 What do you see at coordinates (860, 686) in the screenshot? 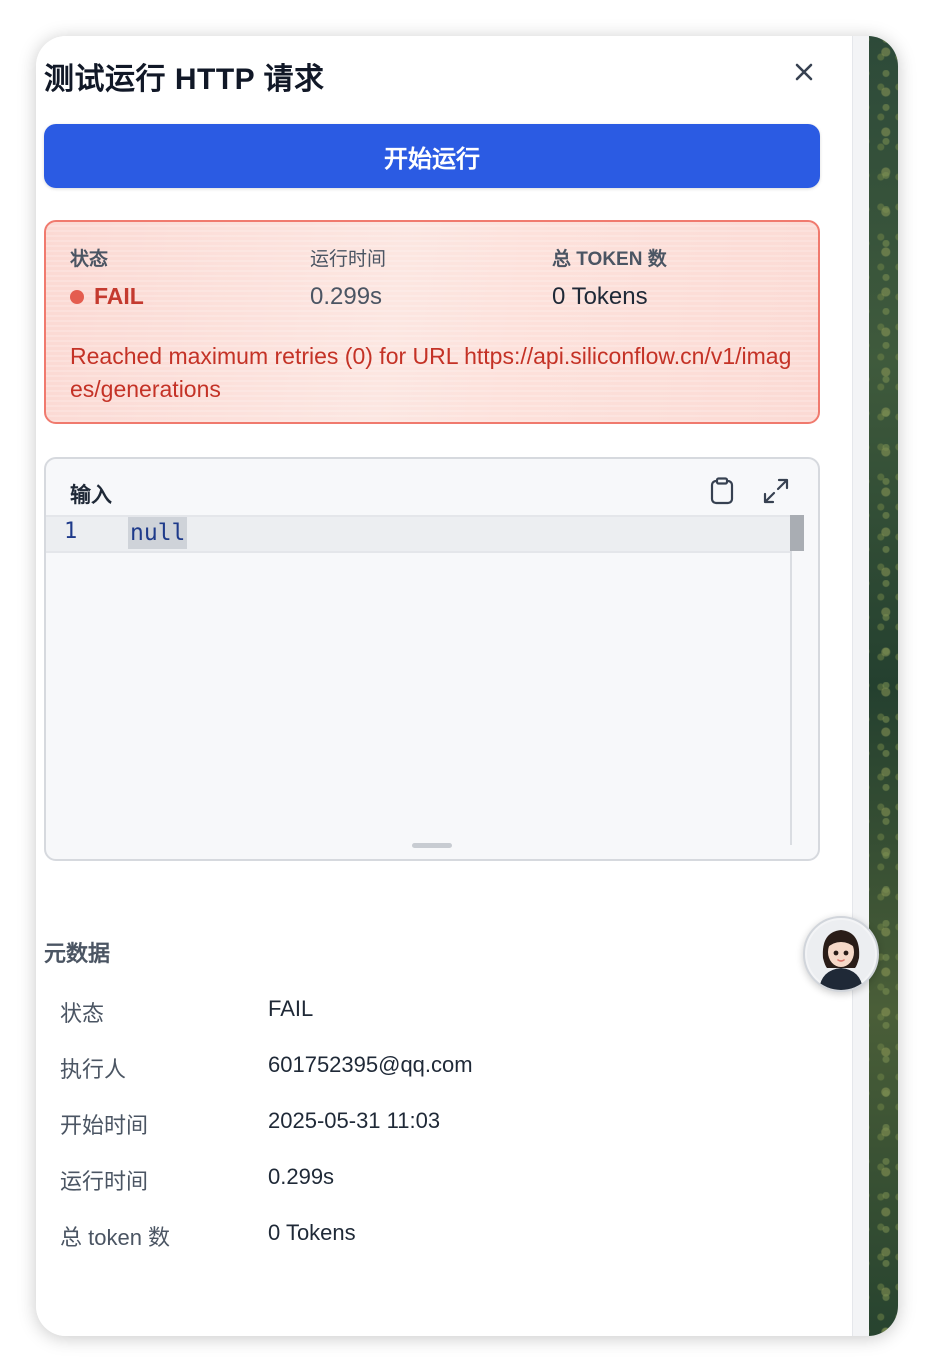
I see `panel-scrollbar` at bounding box center [860, 686].